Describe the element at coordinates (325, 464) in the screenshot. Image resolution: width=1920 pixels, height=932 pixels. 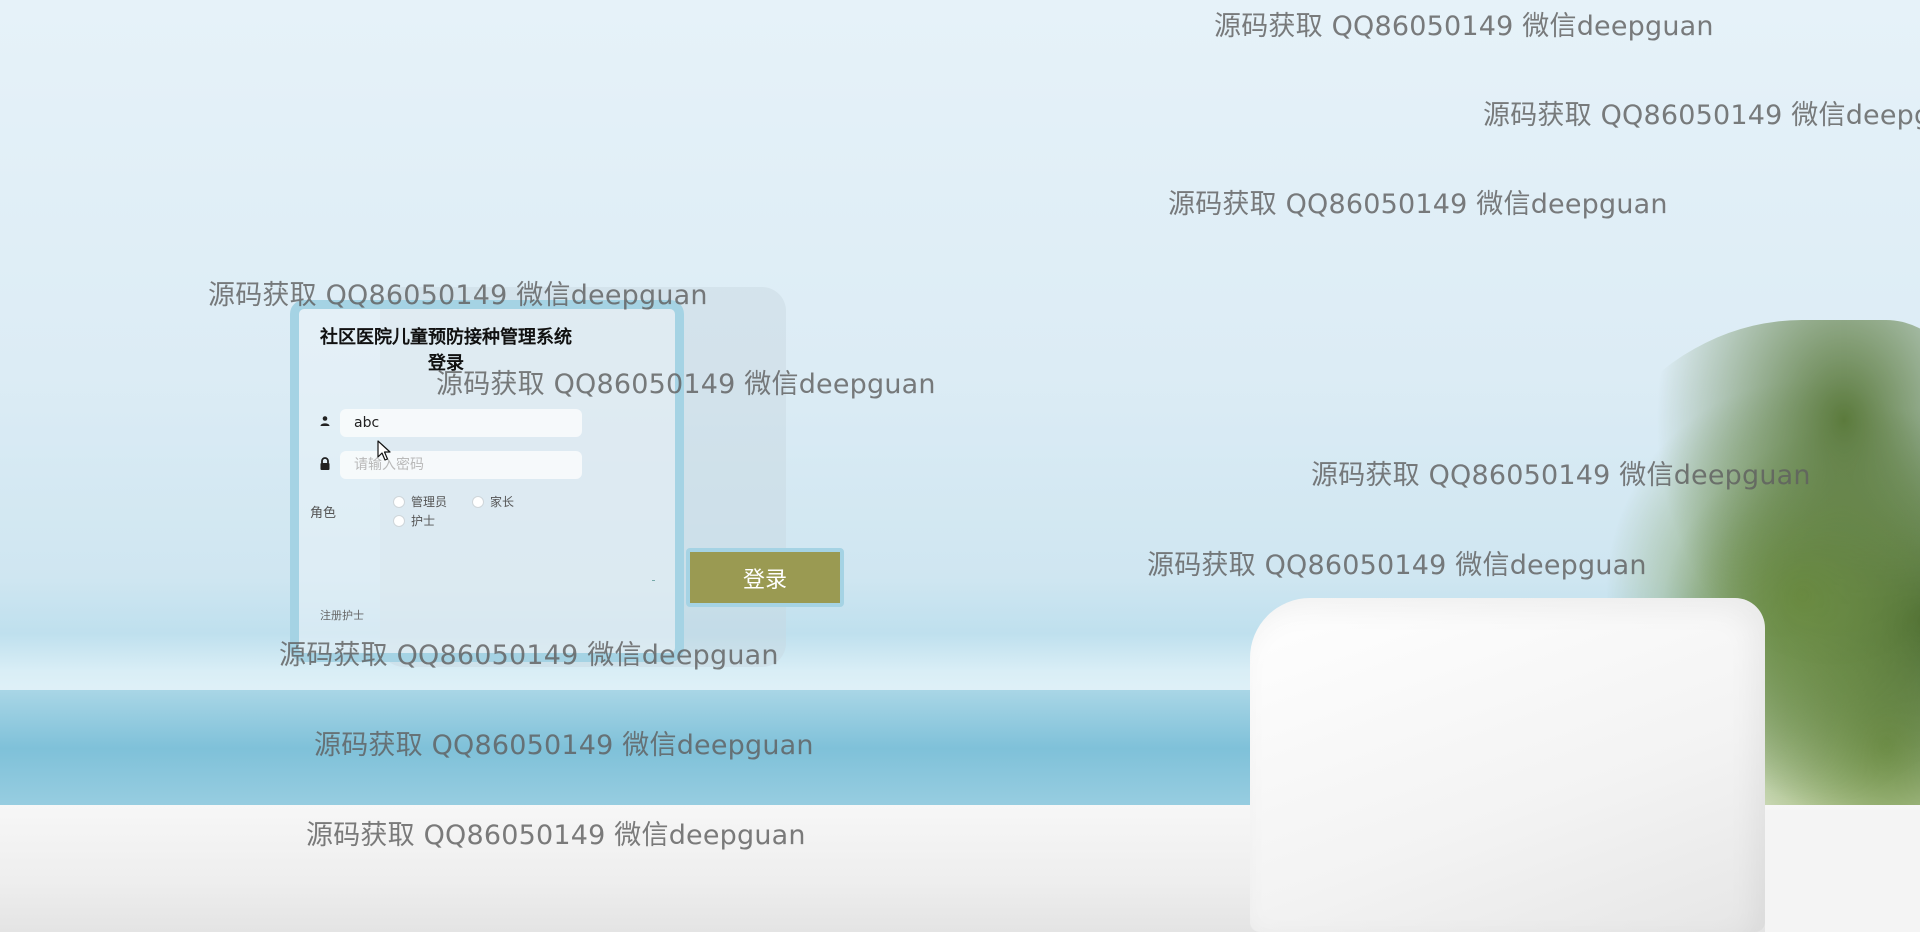
I see `lock-icon` at that location.